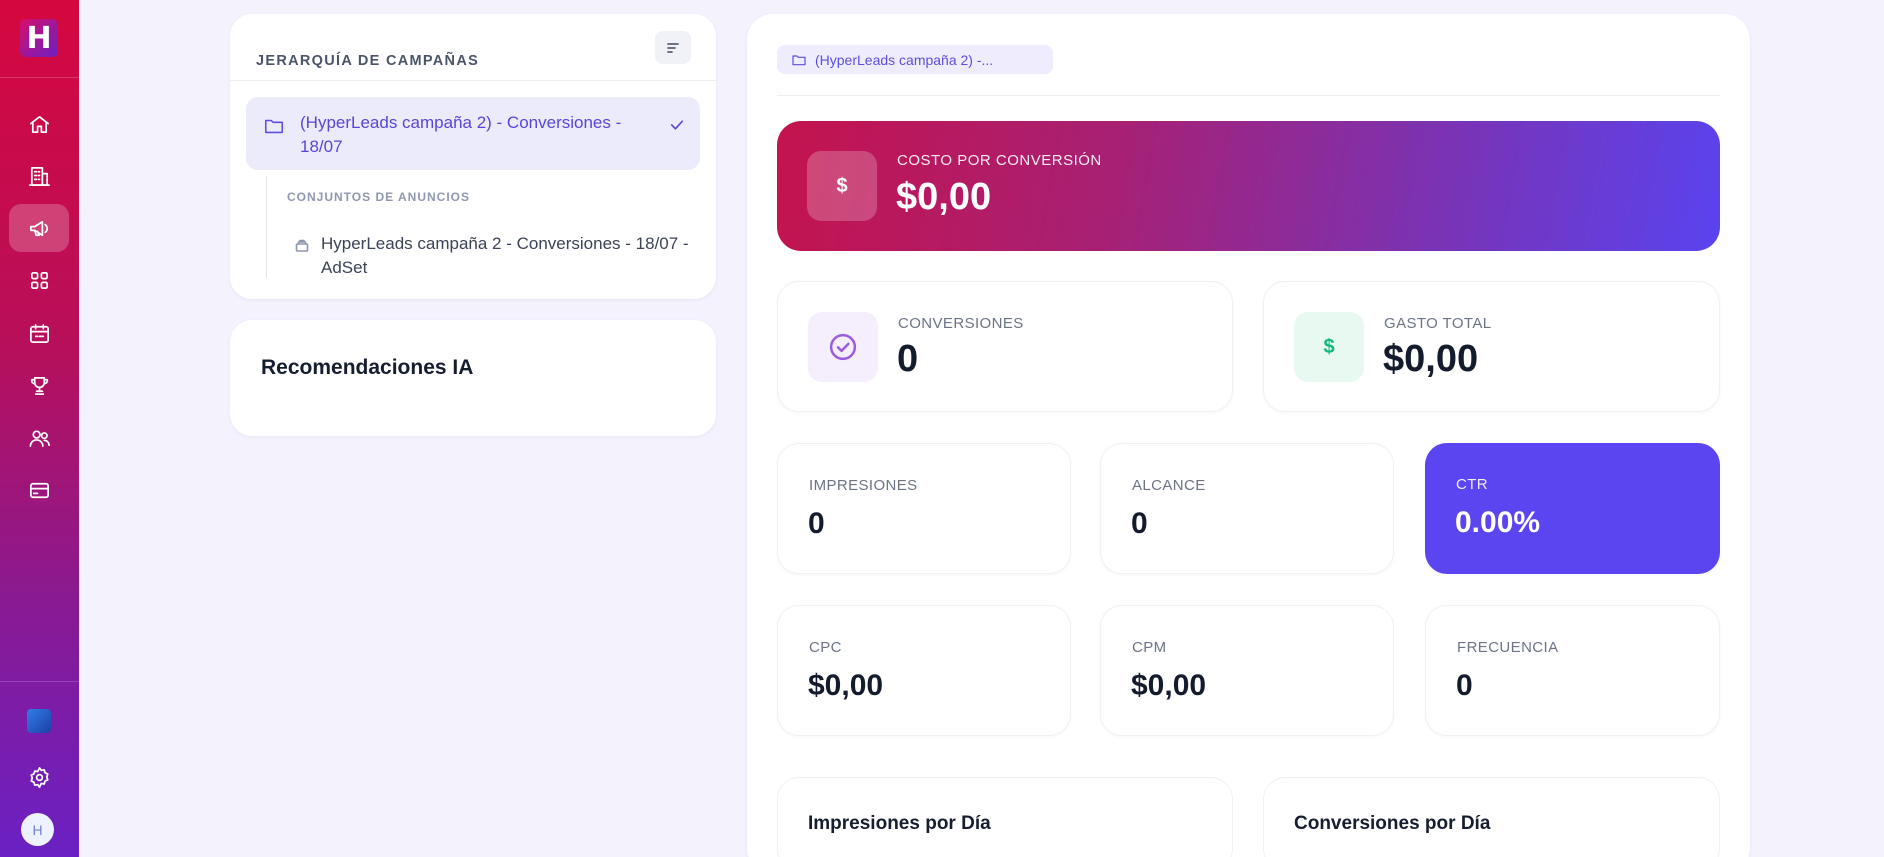 The height and width of the screenshot is (857, 1884). I want to click on hierarchy-filter-button, so click(673, 47).